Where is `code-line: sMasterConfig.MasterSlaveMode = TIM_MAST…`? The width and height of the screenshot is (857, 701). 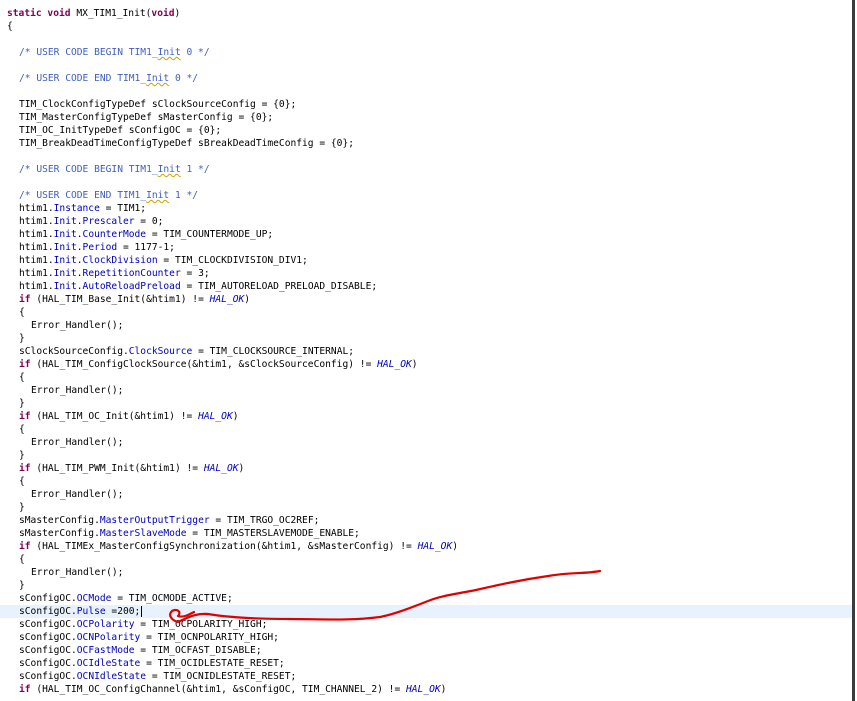 code-line: sMasterConfig.MasterSlaveMode = TIM_MAST… is located at coordinates (426, 533).